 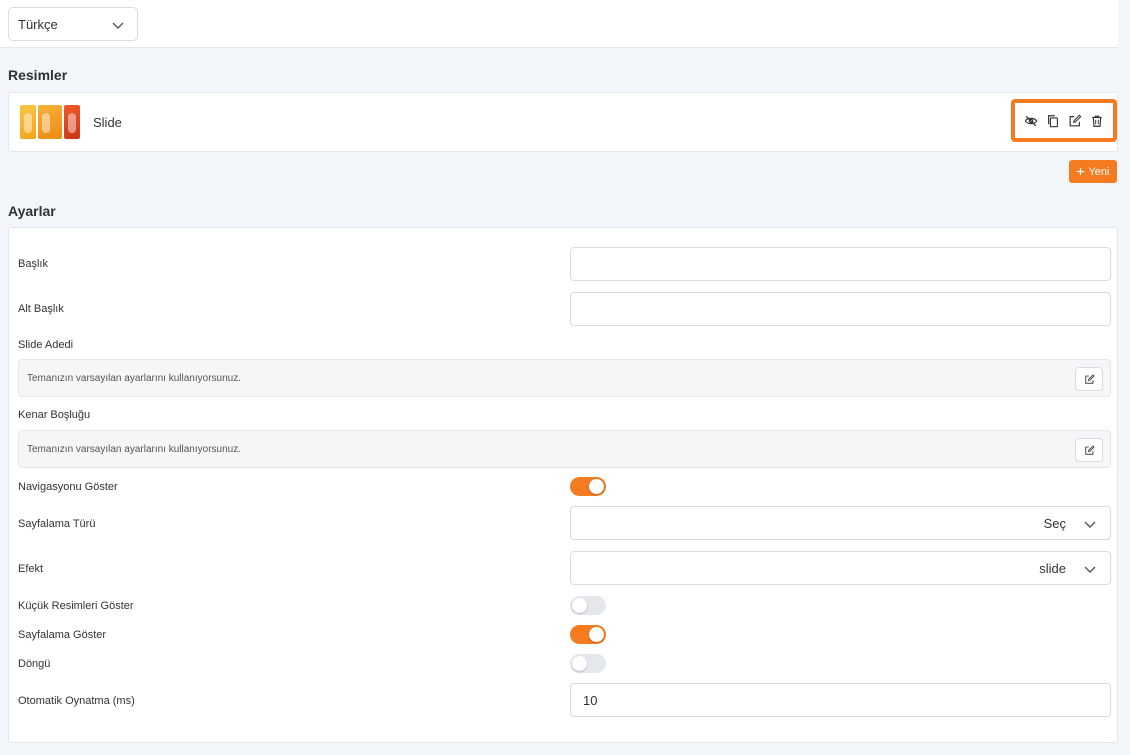 I want to click on title-input, so click(x=840, y=264).